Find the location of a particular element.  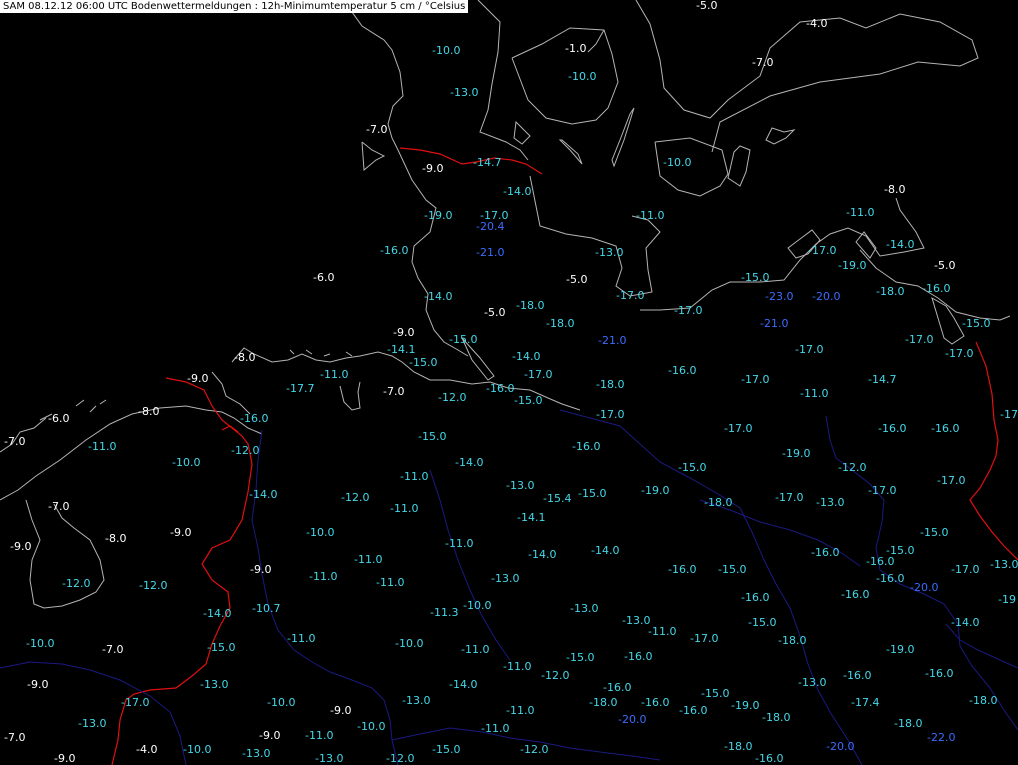

river-vistula is located at coordinates (981, 646).